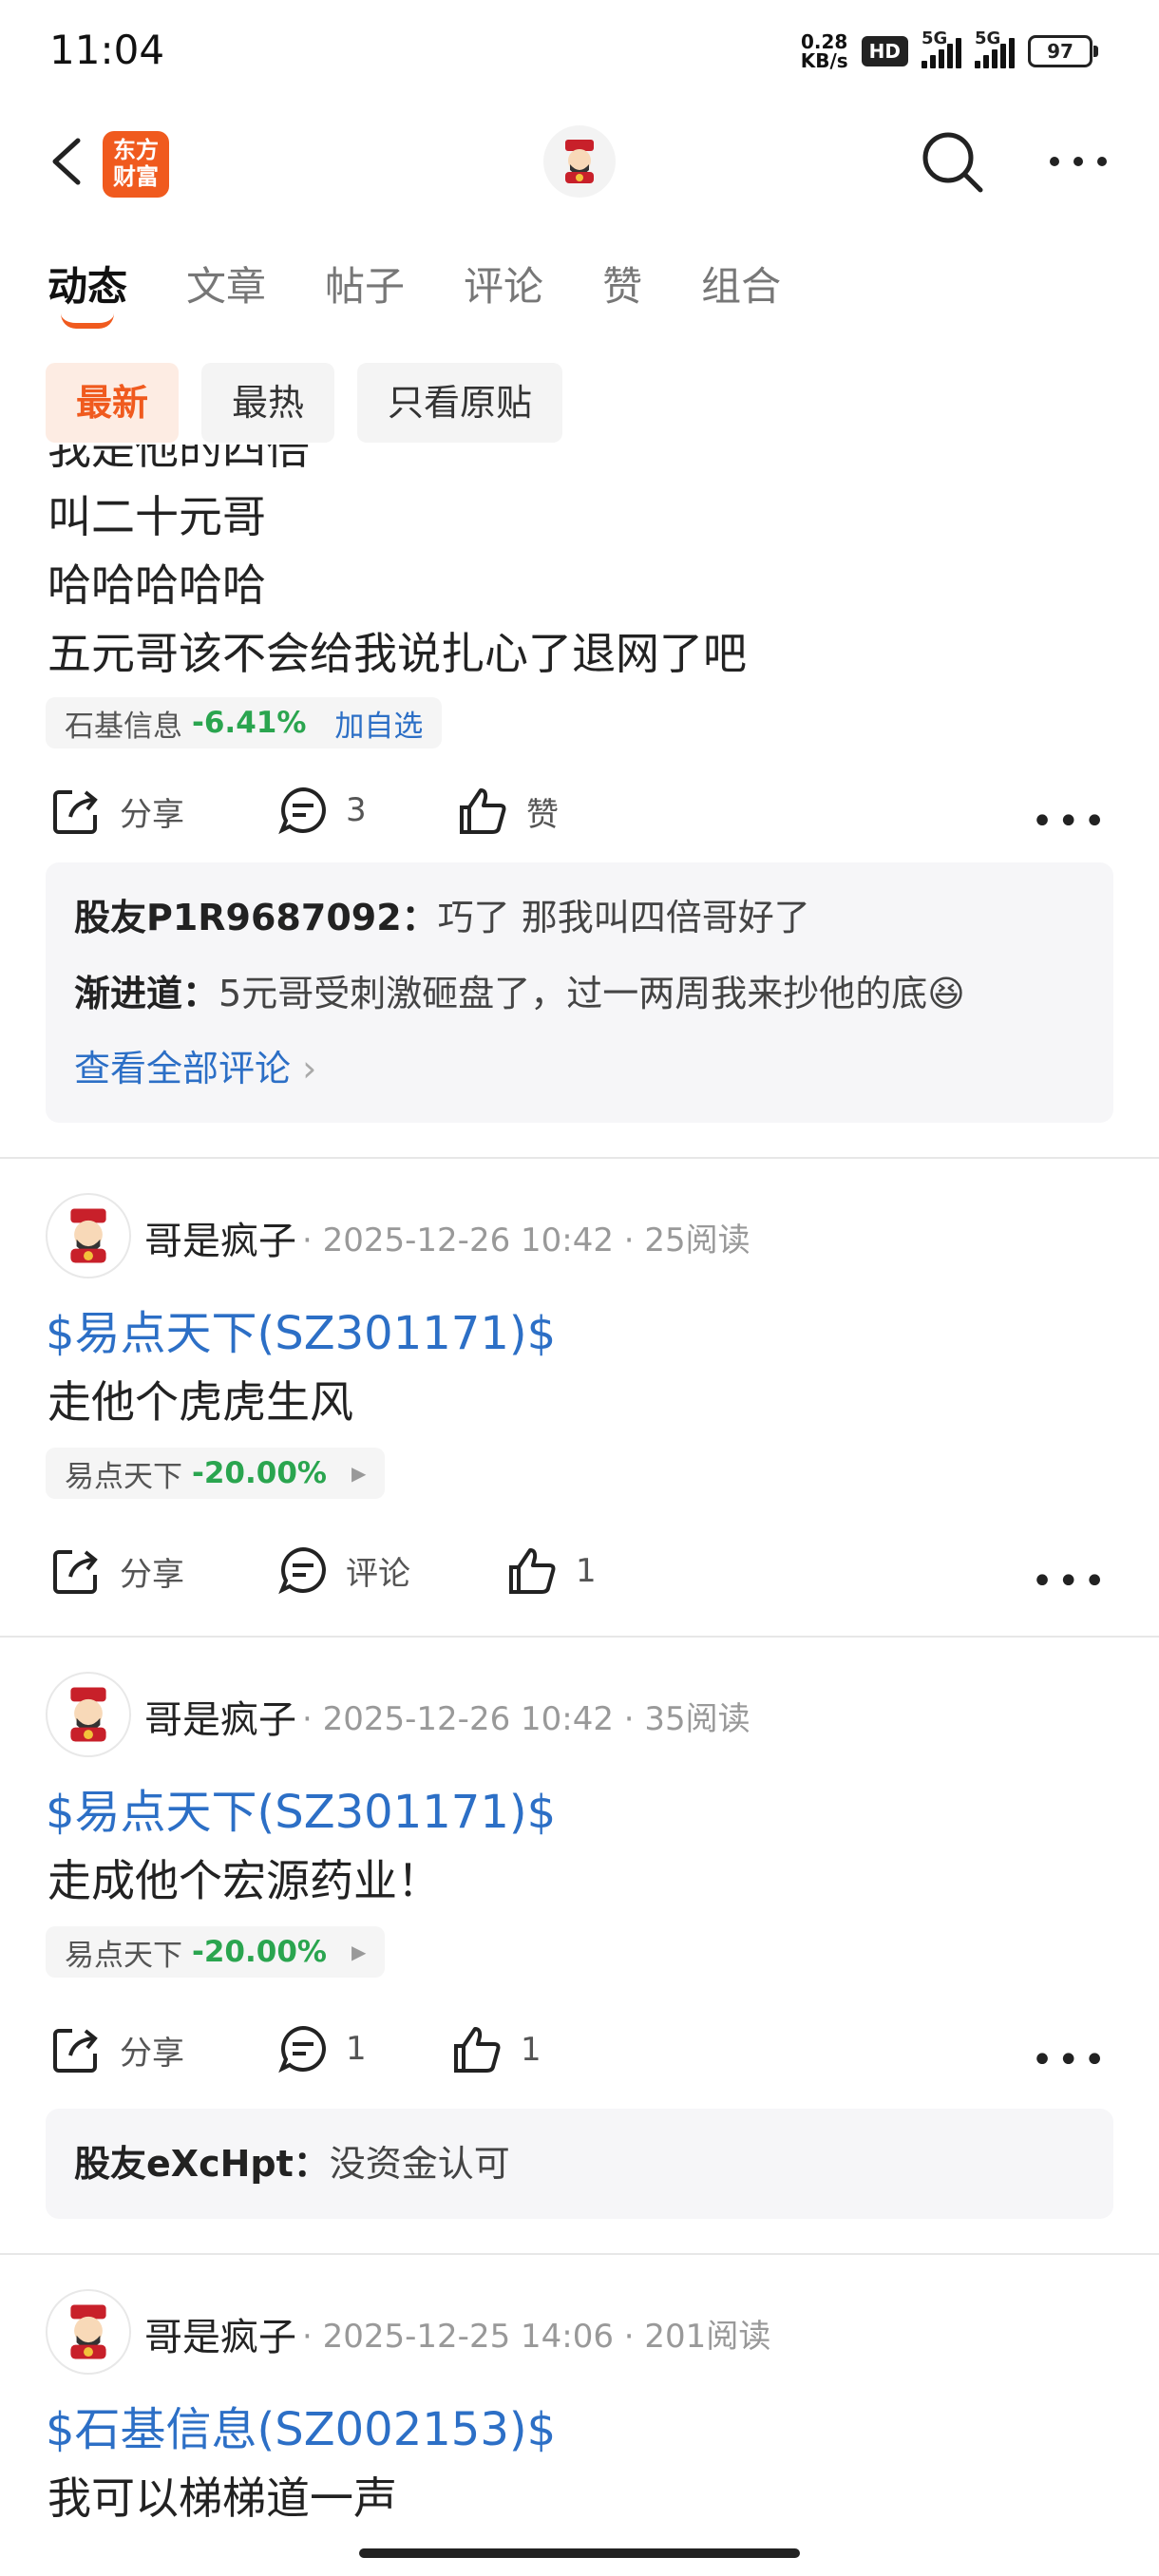 This screenshot has width=1159, height=2576. I want to click on comment-button: 评论, so click(343, 1570).